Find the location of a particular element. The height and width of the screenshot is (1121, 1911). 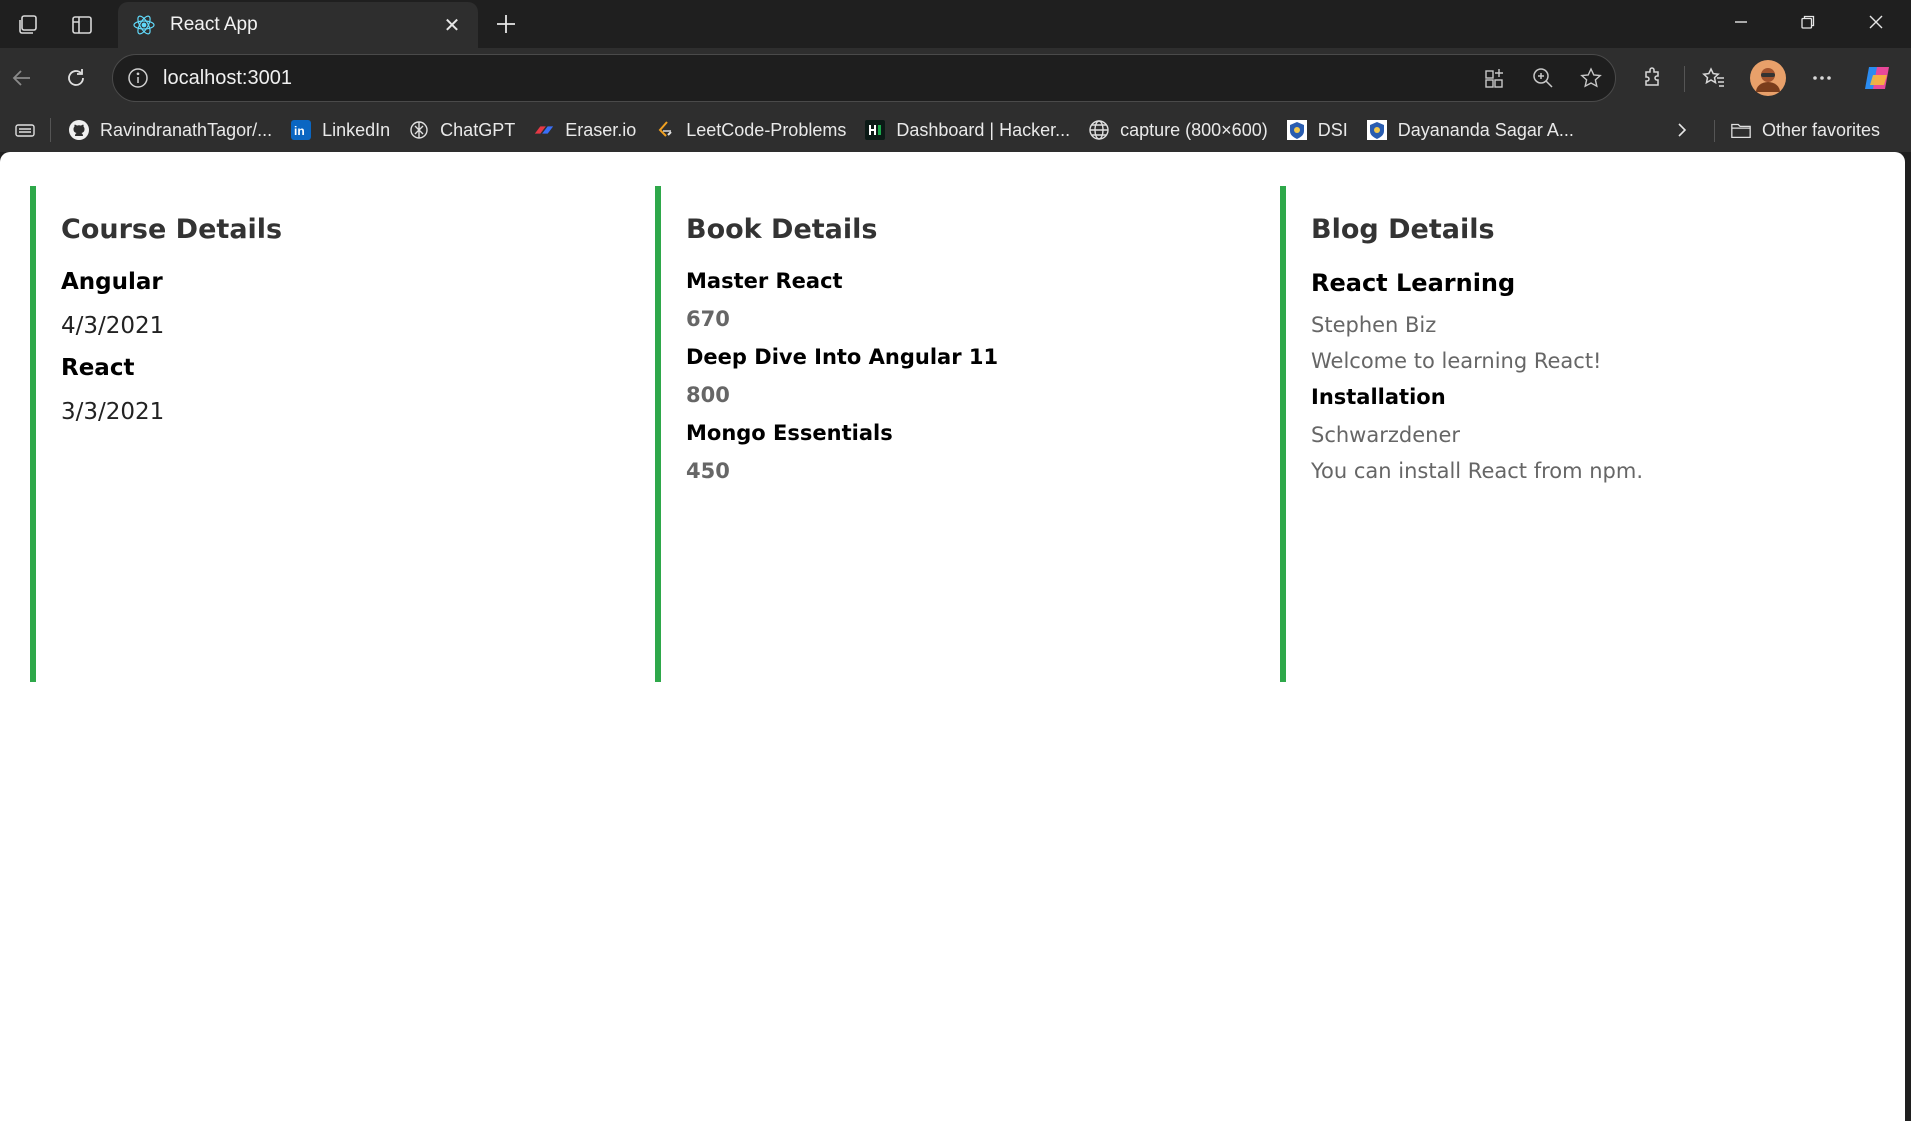

course-name: Angular is located at coordinates (112, 282).